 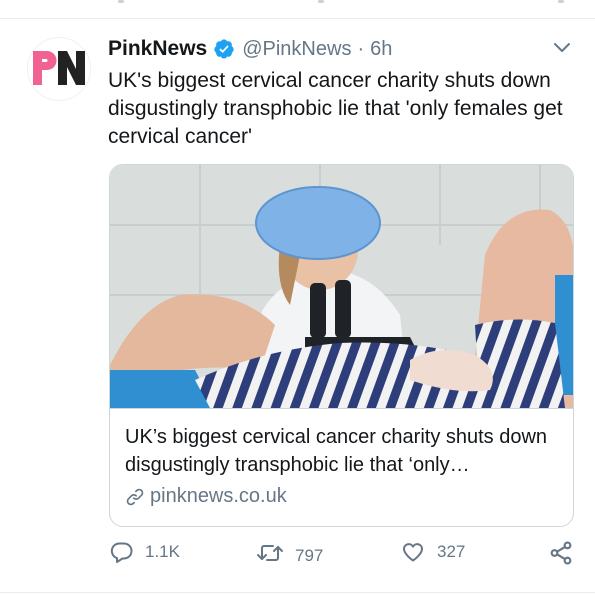 I want to click on reply-count: 1.1K, so click(x=162, y=551).